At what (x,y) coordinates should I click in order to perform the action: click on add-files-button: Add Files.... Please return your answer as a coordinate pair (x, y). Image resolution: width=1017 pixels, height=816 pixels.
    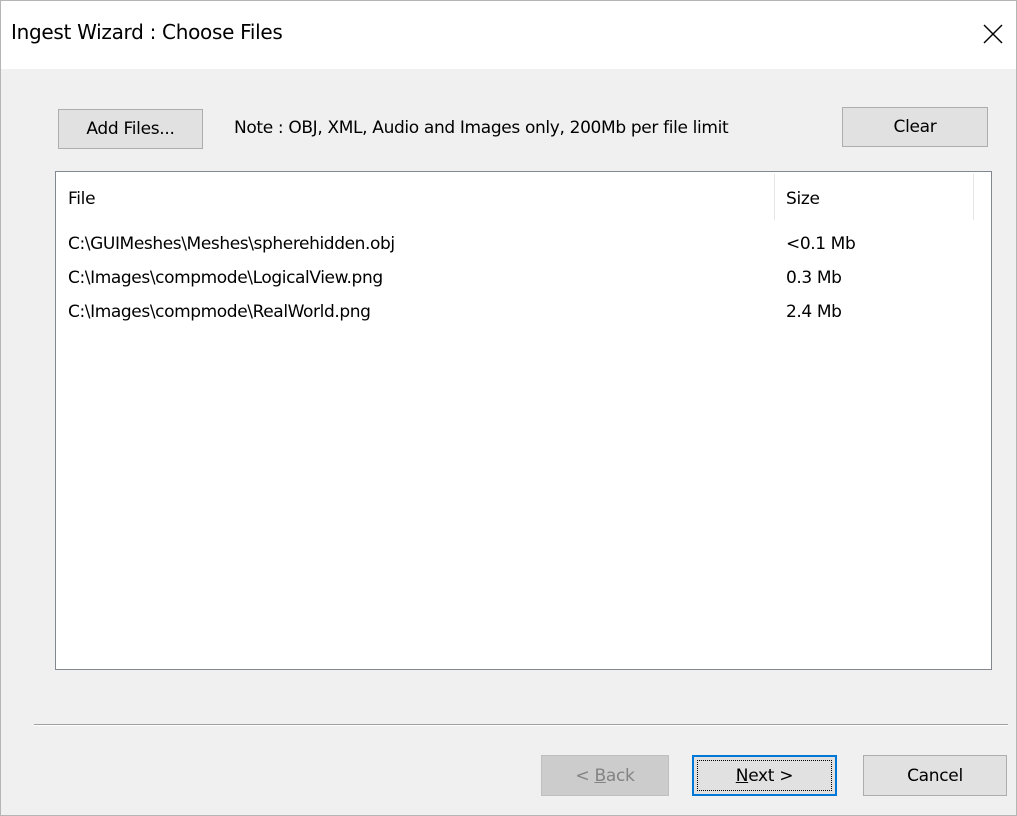
    Looking at the image, I should click on (130, 129).